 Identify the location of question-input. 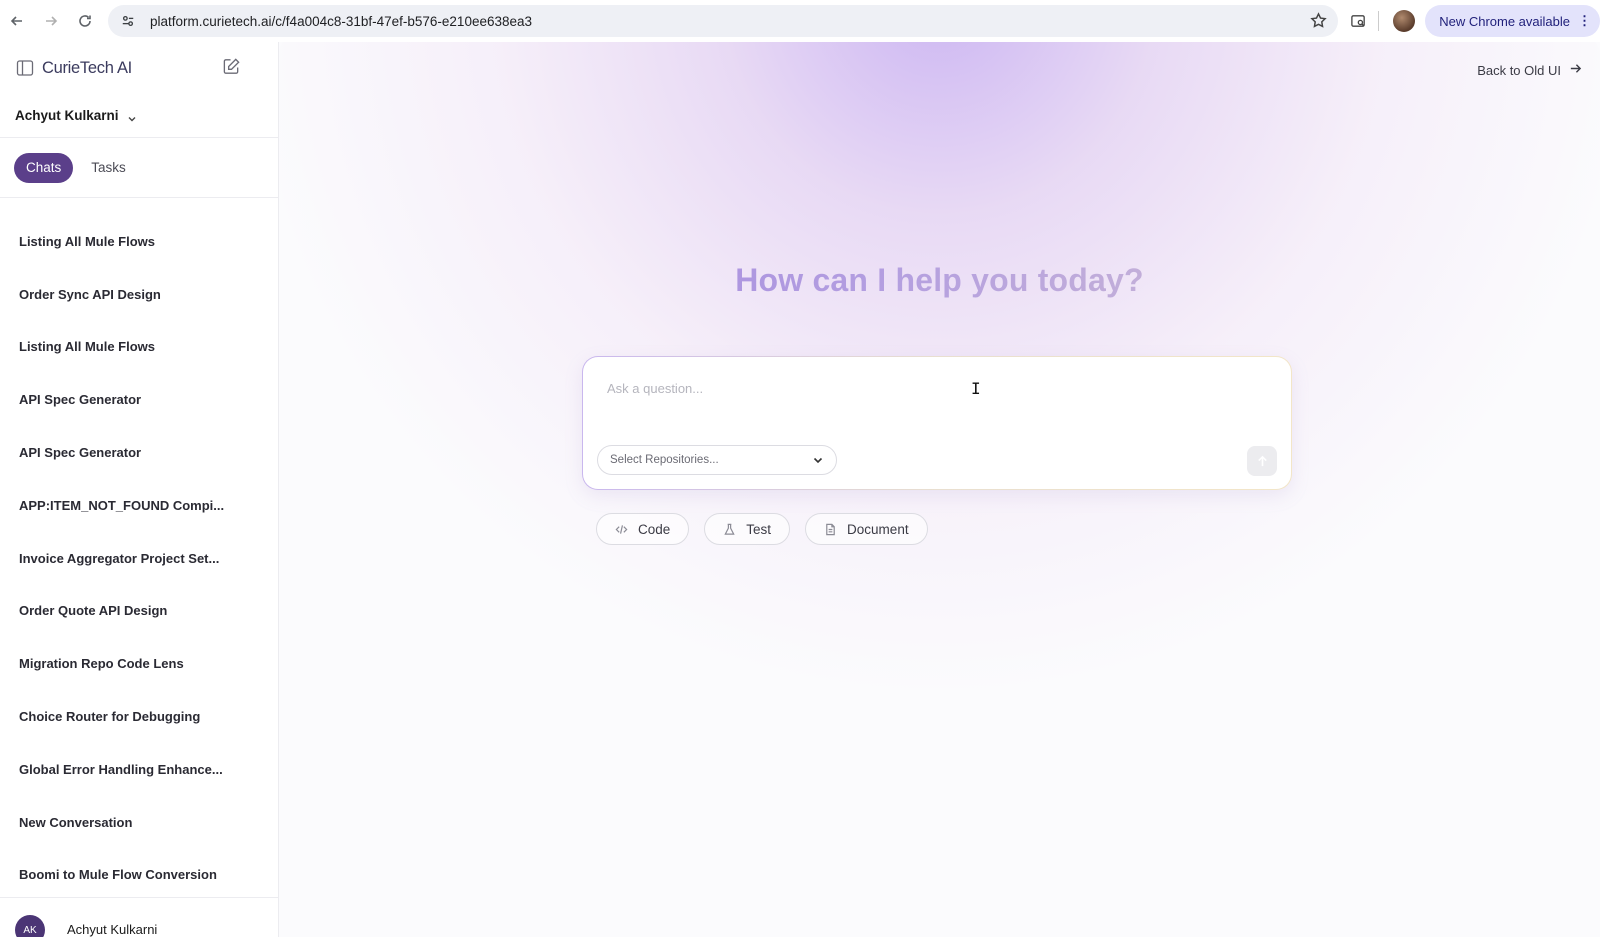
(927, 401).